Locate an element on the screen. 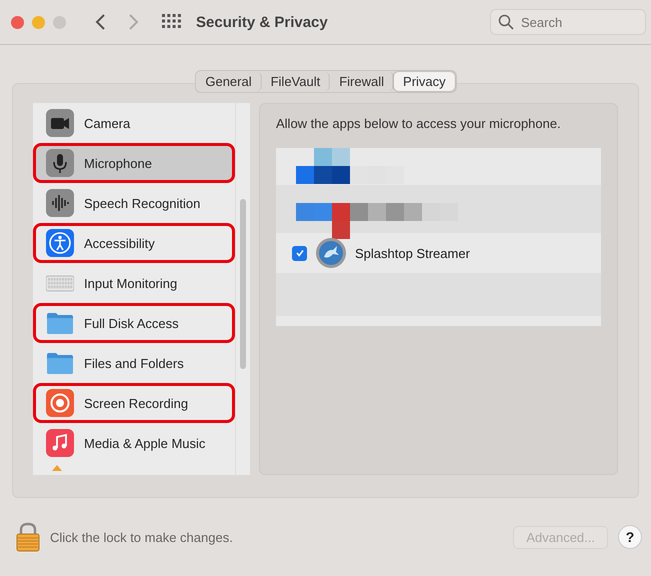 The width and height of the screenshot is (651, 576). microphone-icon is located at coordinates (60, 163).